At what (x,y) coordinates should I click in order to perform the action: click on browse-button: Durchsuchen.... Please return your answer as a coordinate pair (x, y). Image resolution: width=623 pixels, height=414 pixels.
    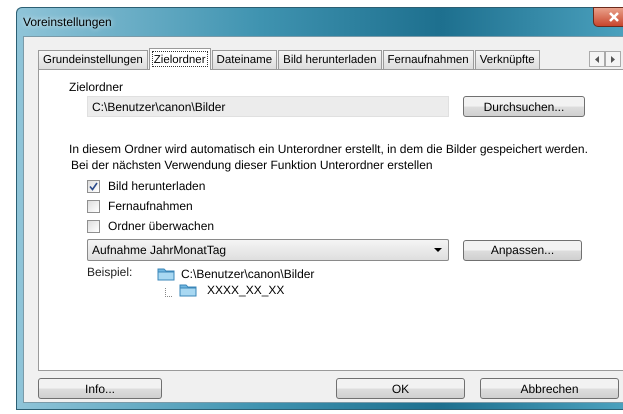
    Looking at the image, I should click on (524, 106).